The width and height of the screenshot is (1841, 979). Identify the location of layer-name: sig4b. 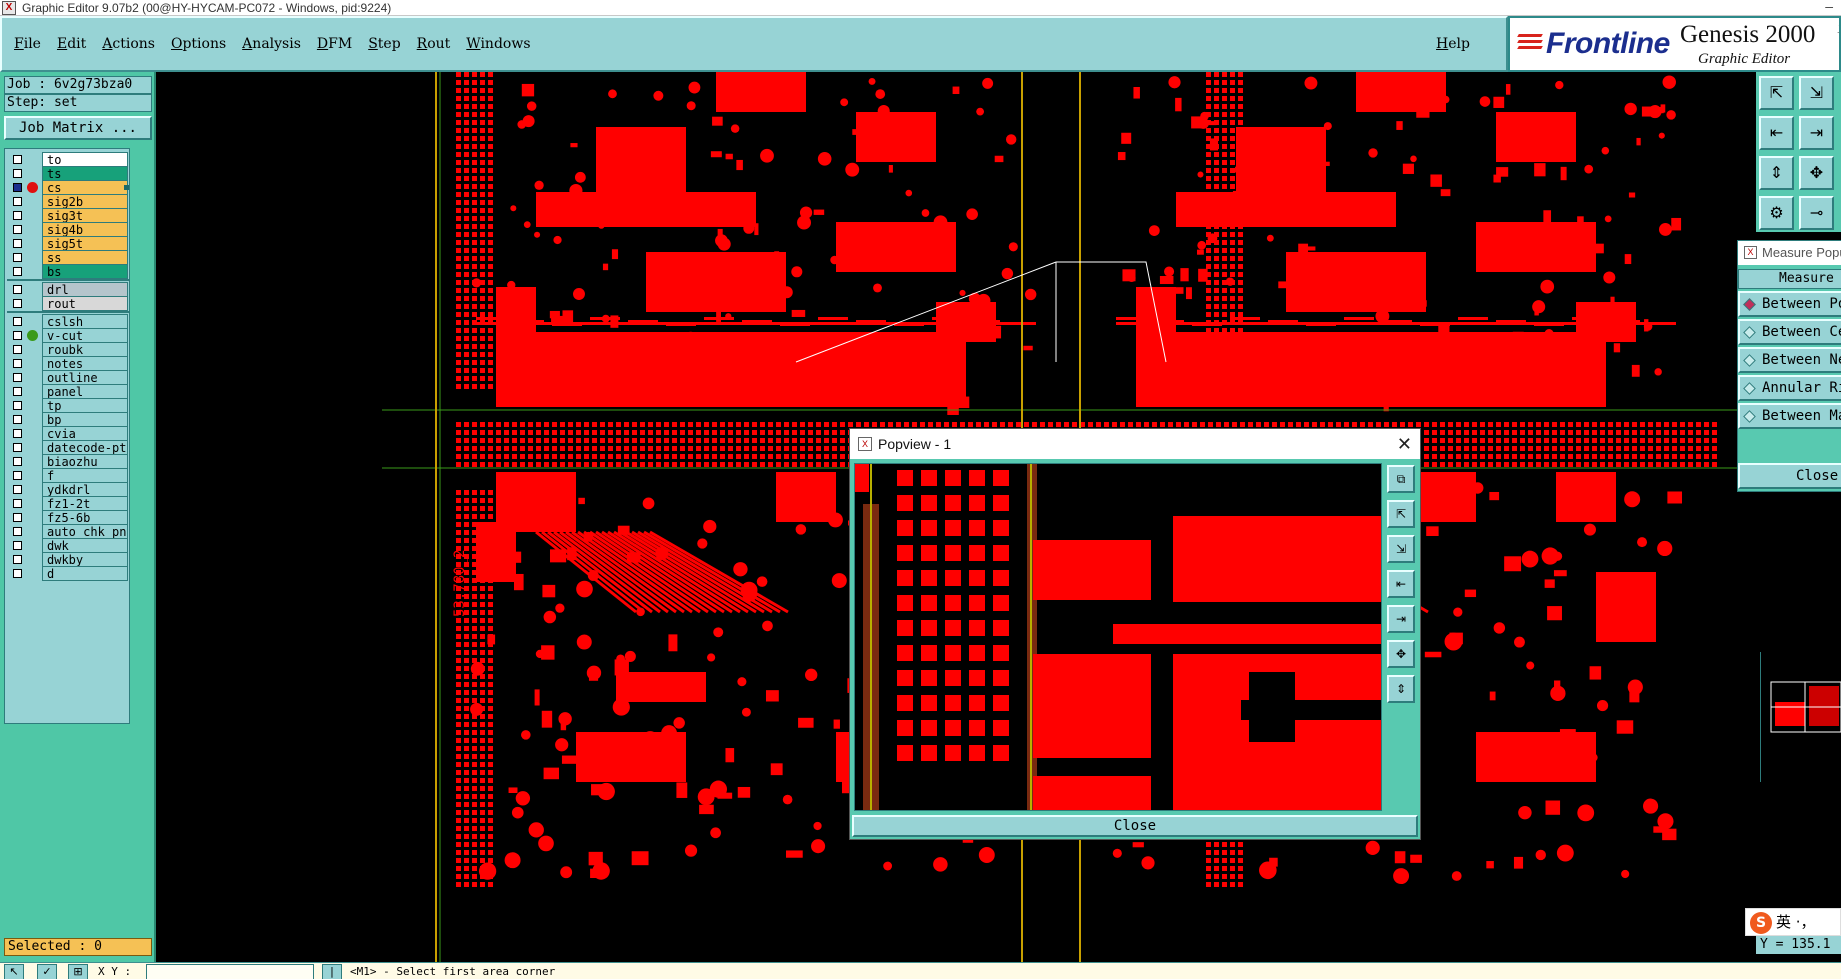
(85, 229).